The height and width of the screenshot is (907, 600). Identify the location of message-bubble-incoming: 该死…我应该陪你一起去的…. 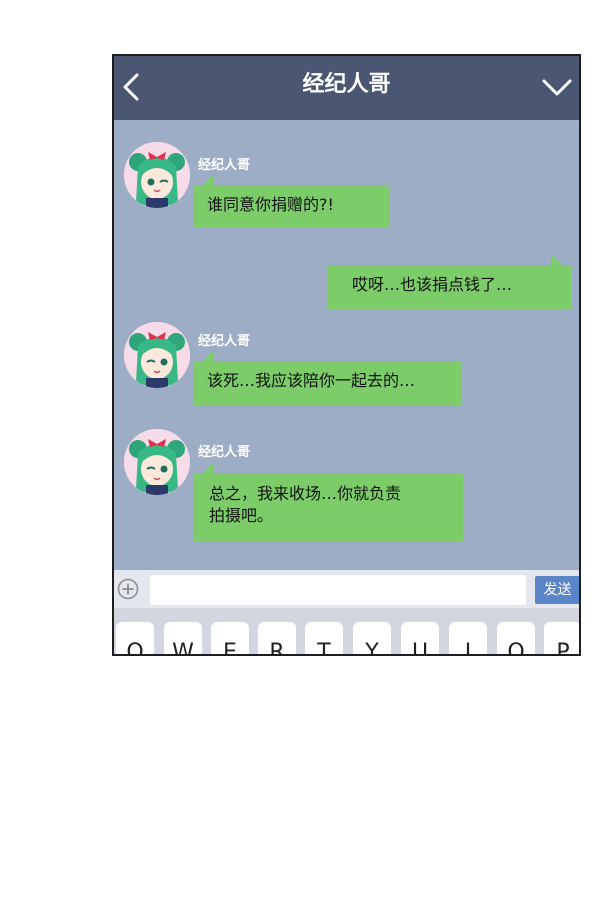
(327, 384).